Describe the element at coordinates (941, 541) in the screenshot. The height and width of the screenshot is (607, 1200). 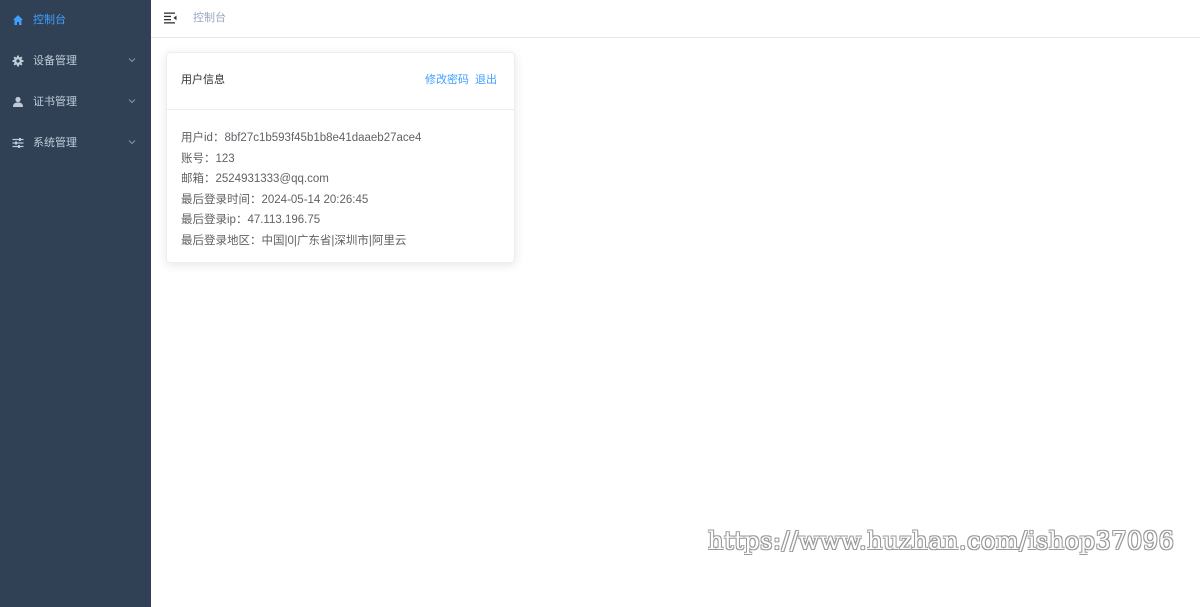
I see `watermark: https://www.huzhan.com/ishop37096` at that location.